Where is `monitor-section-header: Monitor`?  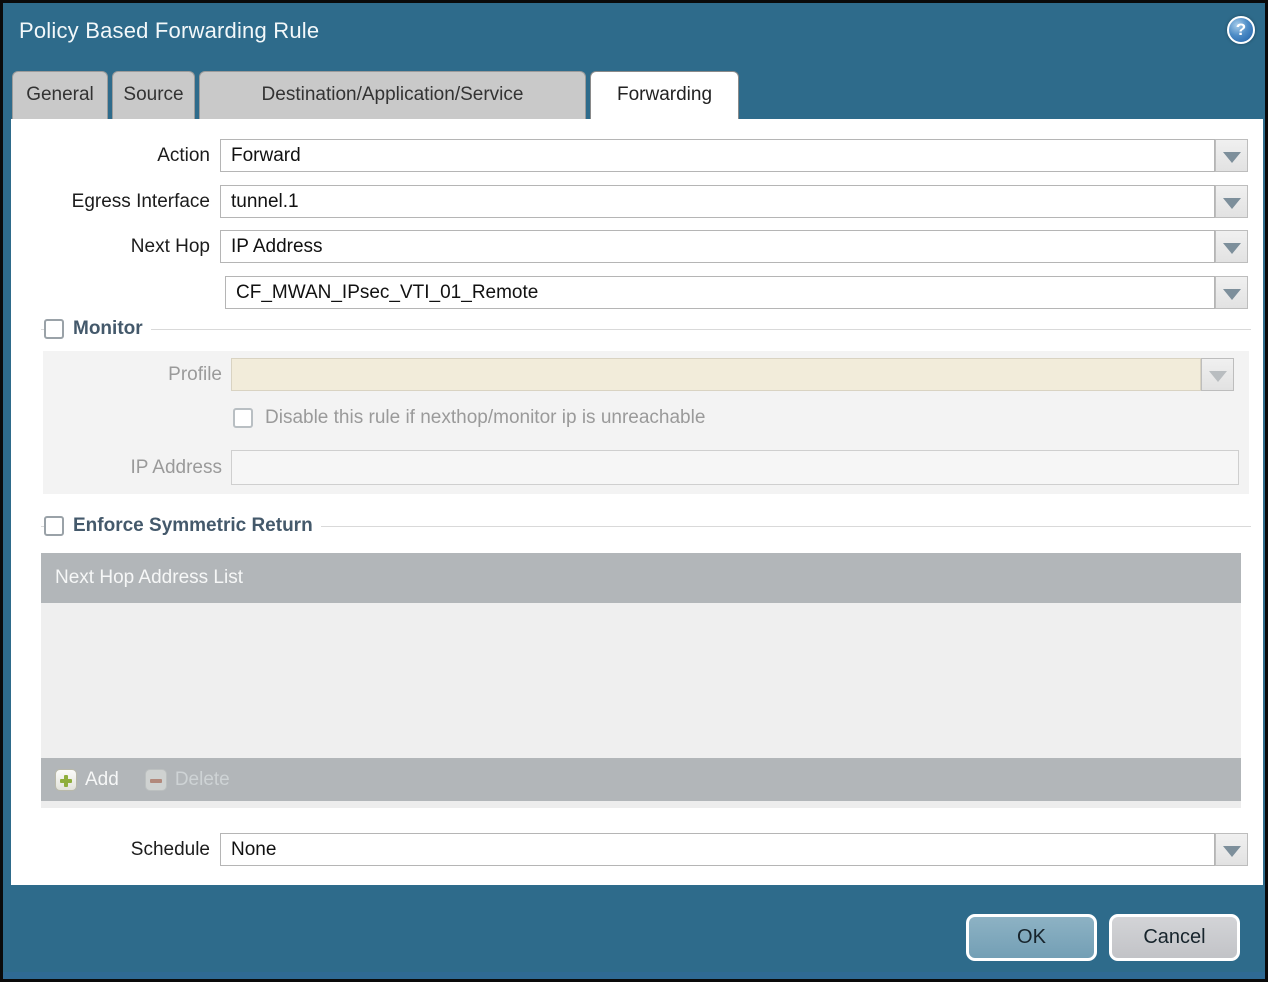
monitor-section-header: Monitor is located at coordinates (97, 329).